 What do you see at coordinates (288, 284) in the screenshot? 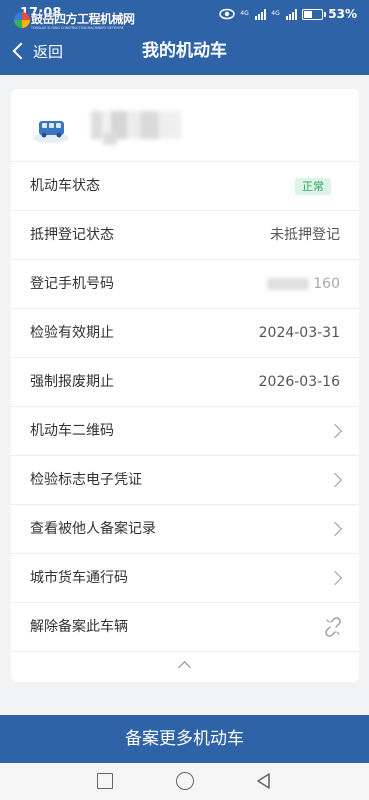
I see `phone-obscured` at bounding box center [288, 284].